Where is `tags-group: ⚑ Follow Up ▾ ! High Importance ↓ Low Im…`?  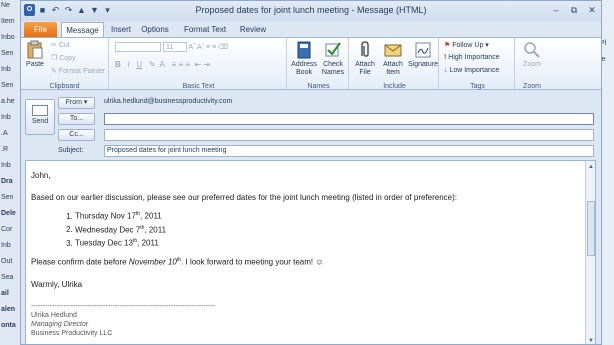
tags-group: ⚑ Follow Up ▾ ! High Importance ↓ Low Im… is located at coordinates (478, 64).